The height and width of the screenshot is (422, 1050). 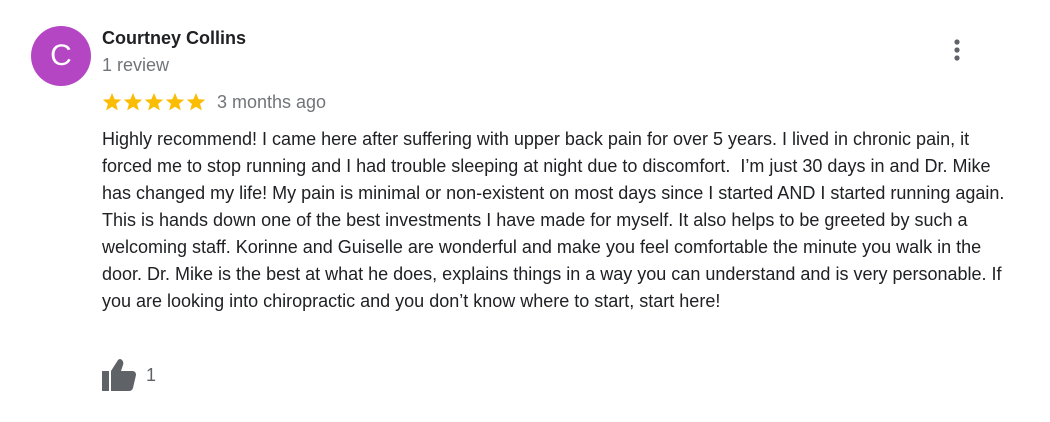 What do you see at coordinates (119, 375) in the screenshot?
I see `thumbs-up-icon` at bounding box center [119, 375].